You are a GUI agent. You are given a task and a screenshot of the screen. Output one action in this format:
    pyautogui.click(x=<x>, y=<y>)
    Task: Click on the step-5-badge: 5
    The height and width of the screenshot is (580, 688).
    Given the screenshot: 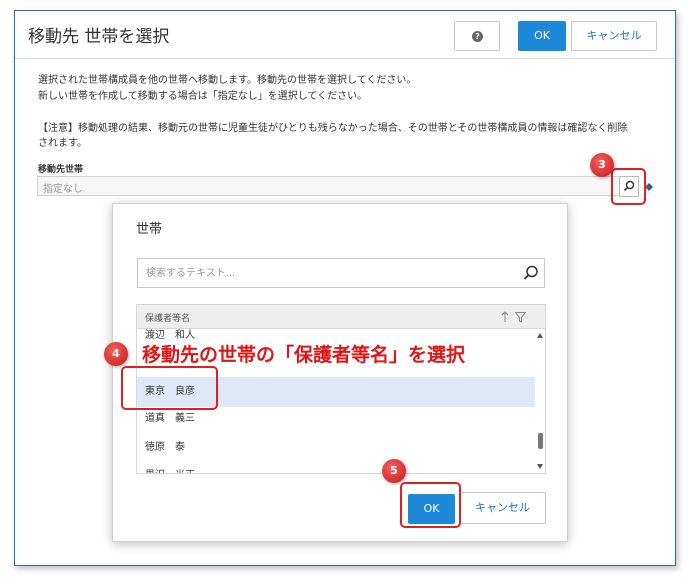 What is the action you would take?
    pyautogui.click(x=394, y=471)
    